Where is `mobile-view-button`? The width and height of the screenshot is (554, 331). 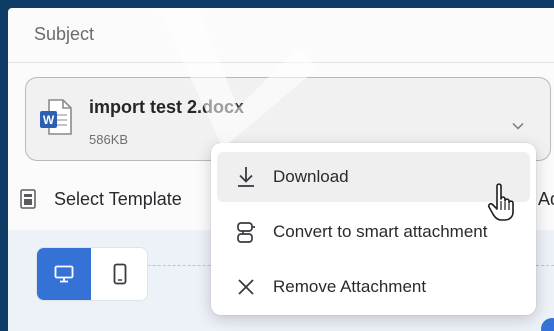 mobile-view-button is located at coordinates (119, 274).